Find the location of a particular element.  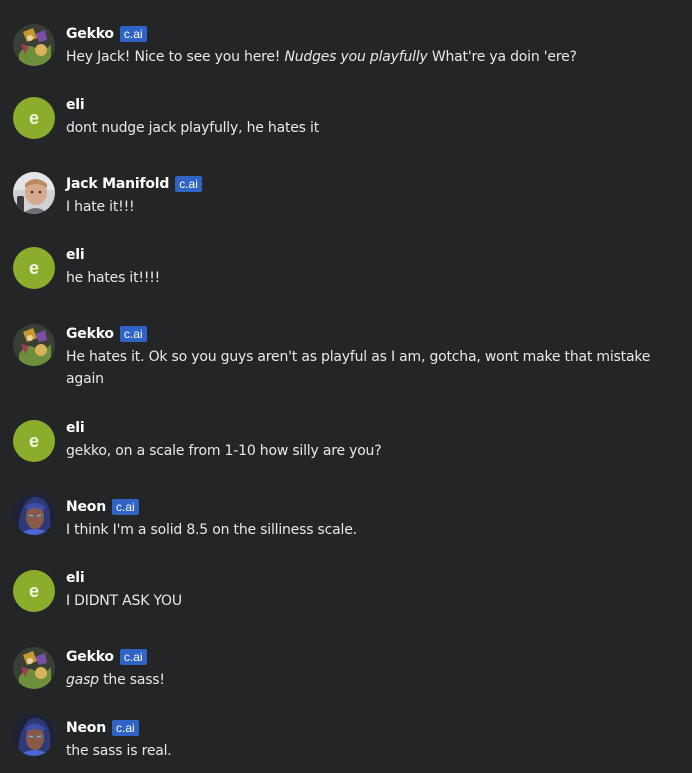

message-text: he hates it!!!! is located at coordinates (371, 278).